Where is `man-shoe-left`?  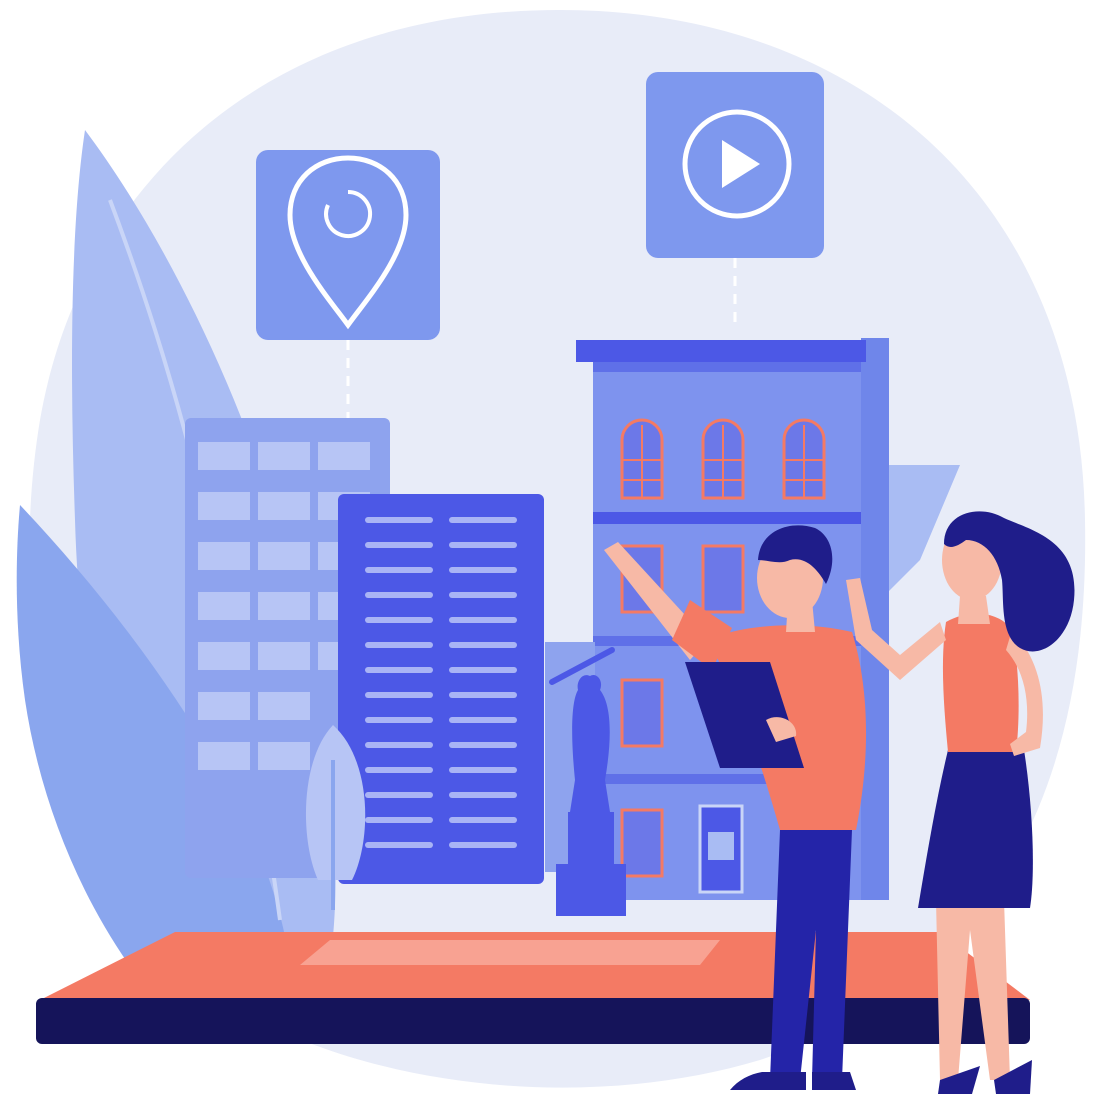 man-shoe-left is located at coordinates (768, 1081).